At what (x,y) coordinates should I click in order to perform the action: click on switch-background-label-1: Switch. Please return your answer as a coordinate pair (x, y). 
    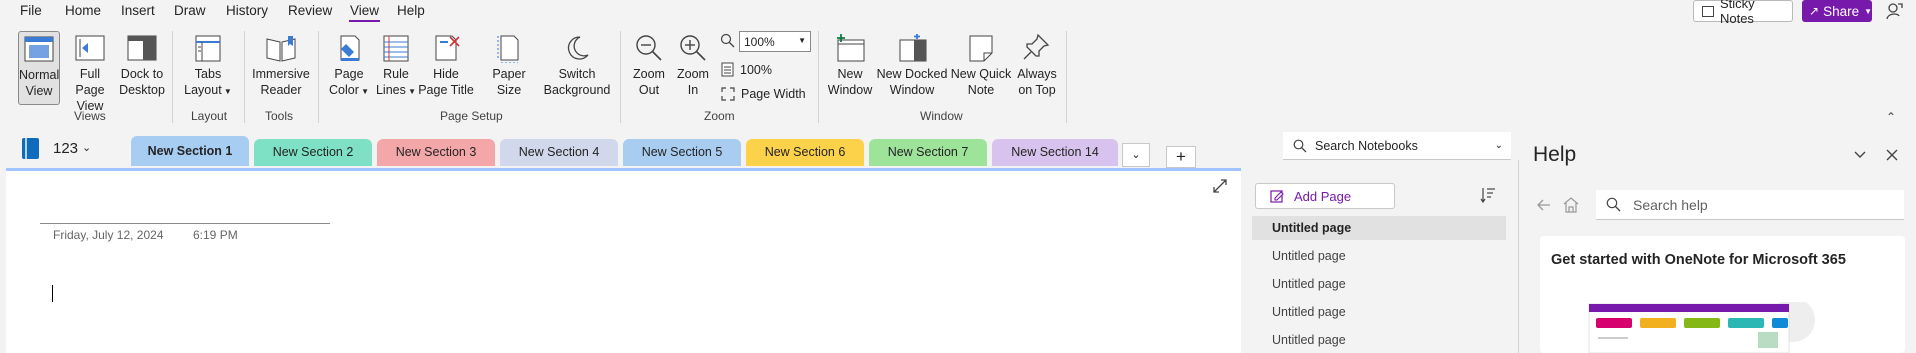
    Looking at the image, I should click on (577, 74).